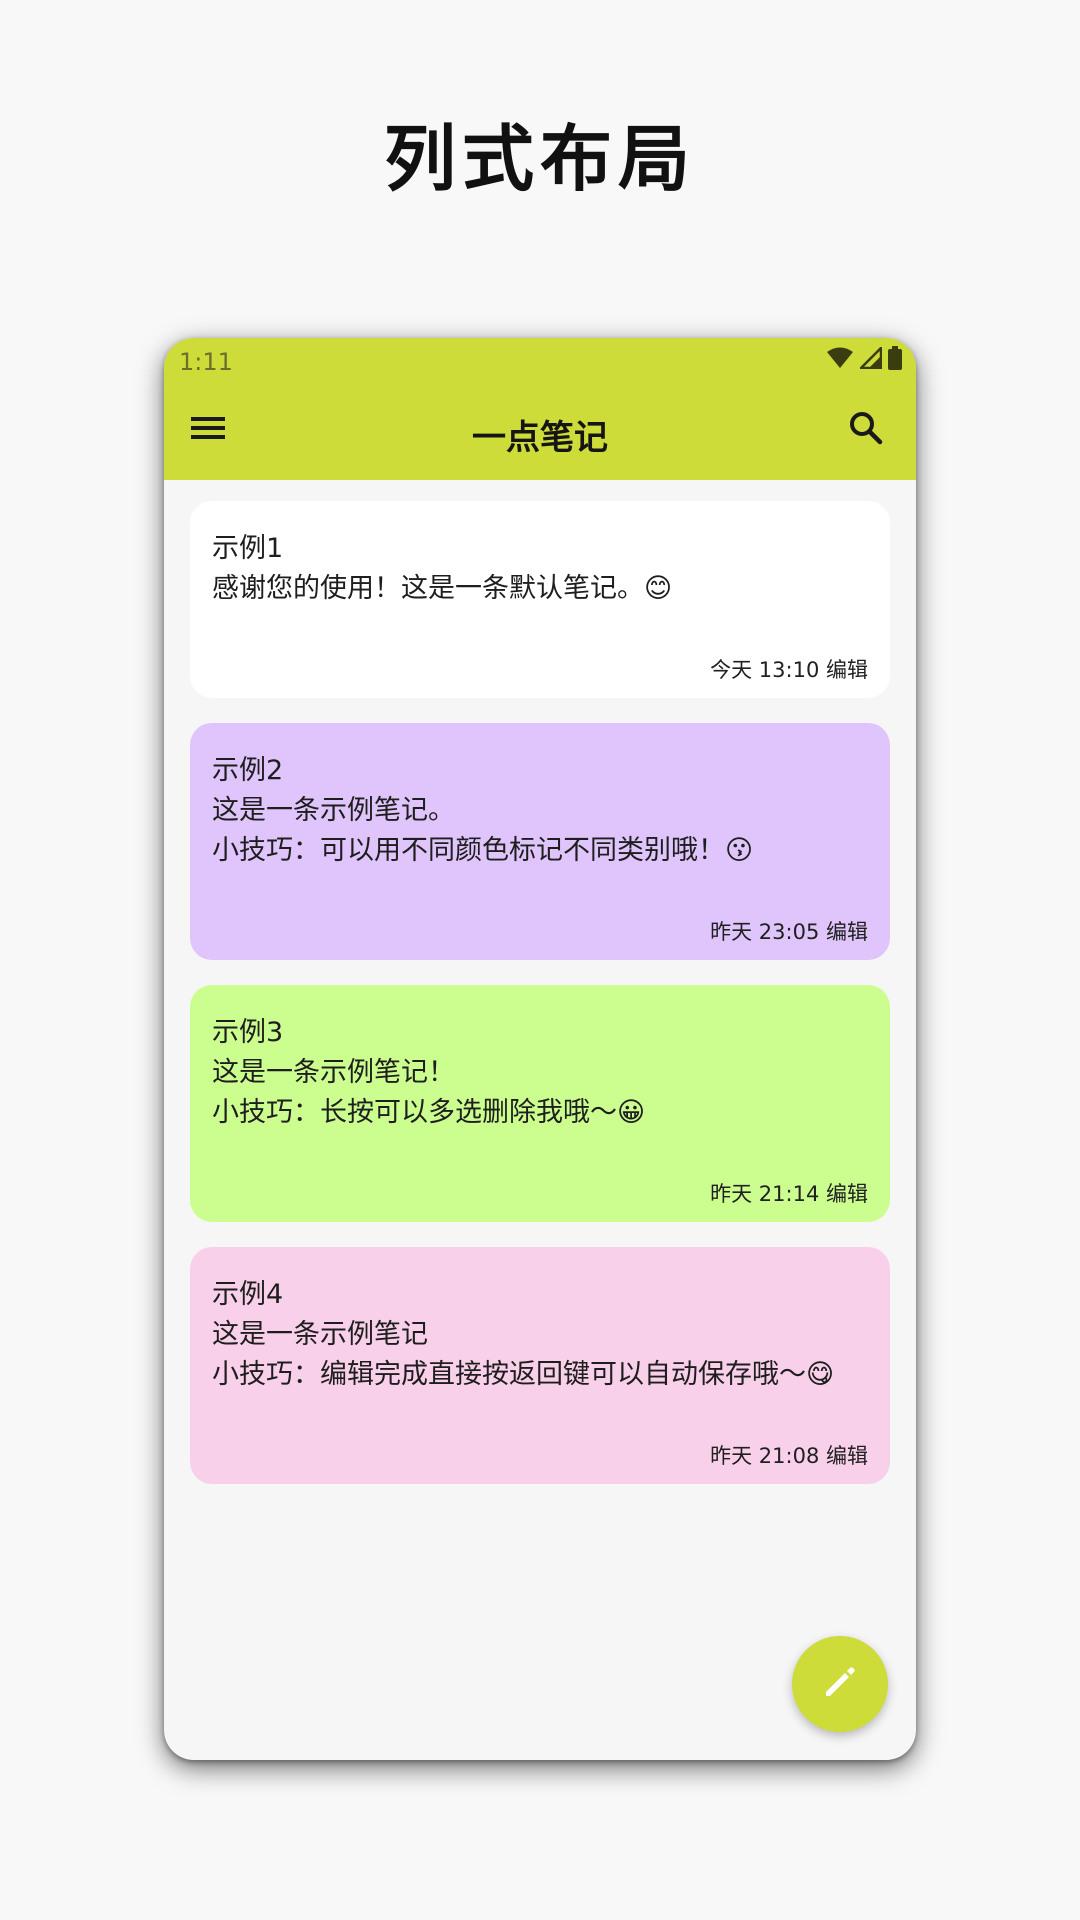 This screenshot has width=1080, height=1920. What do you see at coordinates (540, 438) in the screenshot?
I see `app-title: 一点笔记` at bounding box center [540, 438].